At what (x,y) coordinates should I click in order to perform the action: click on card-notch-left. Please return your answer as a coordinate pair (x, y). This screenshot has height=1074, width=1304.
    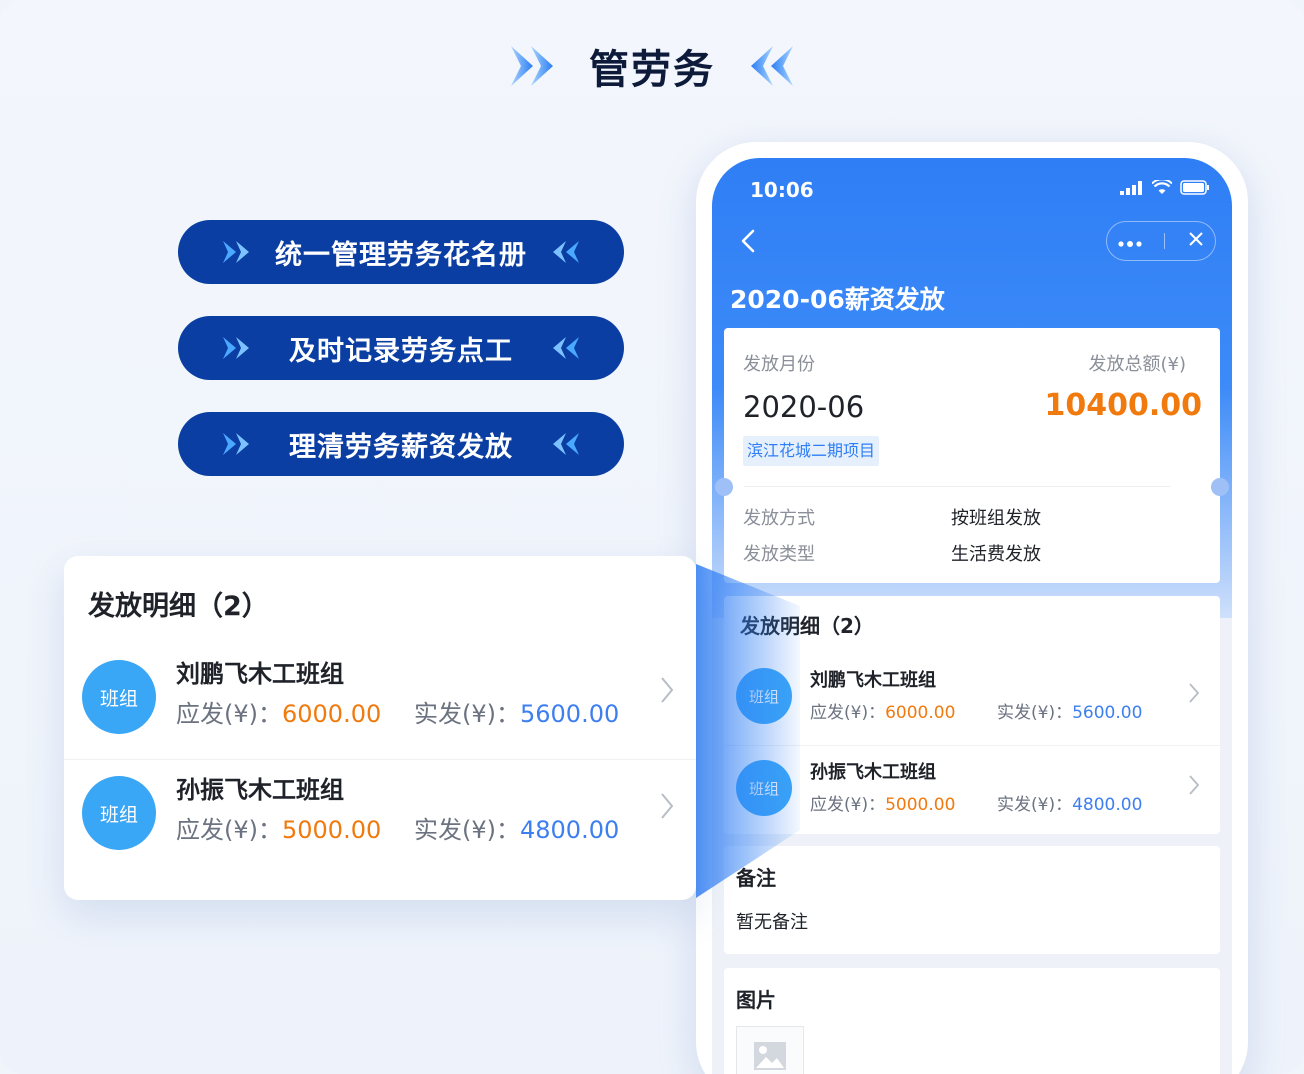
    Looking at the image, I should click on (724, 487).